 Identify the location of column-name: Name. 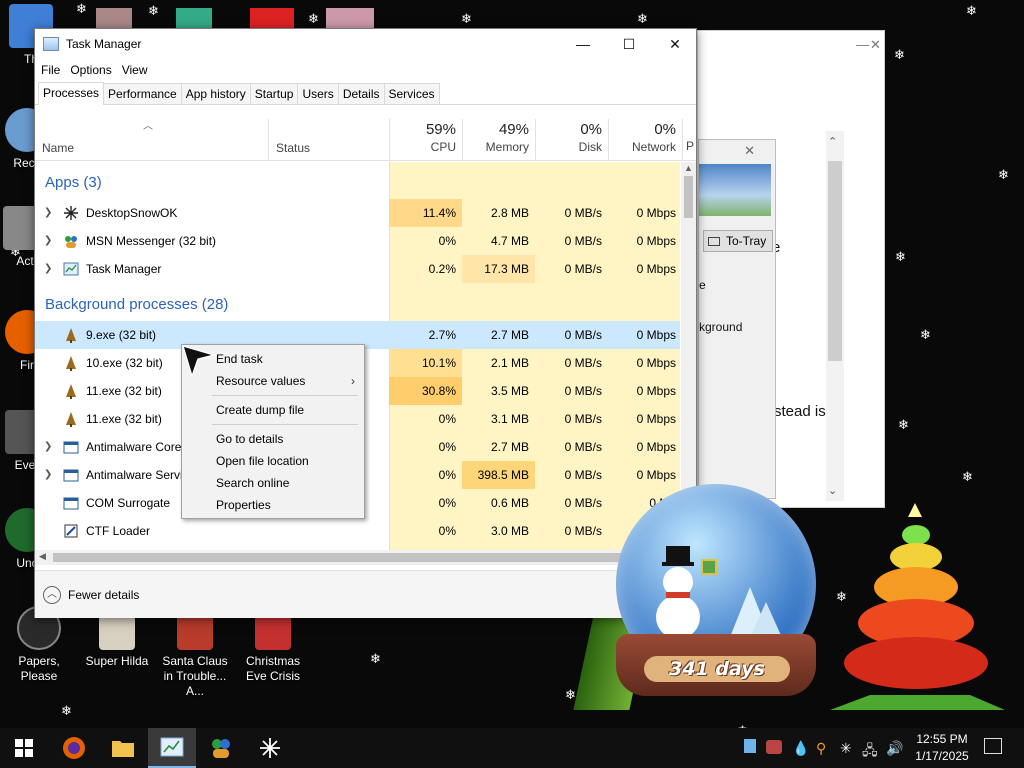
(58, 148).